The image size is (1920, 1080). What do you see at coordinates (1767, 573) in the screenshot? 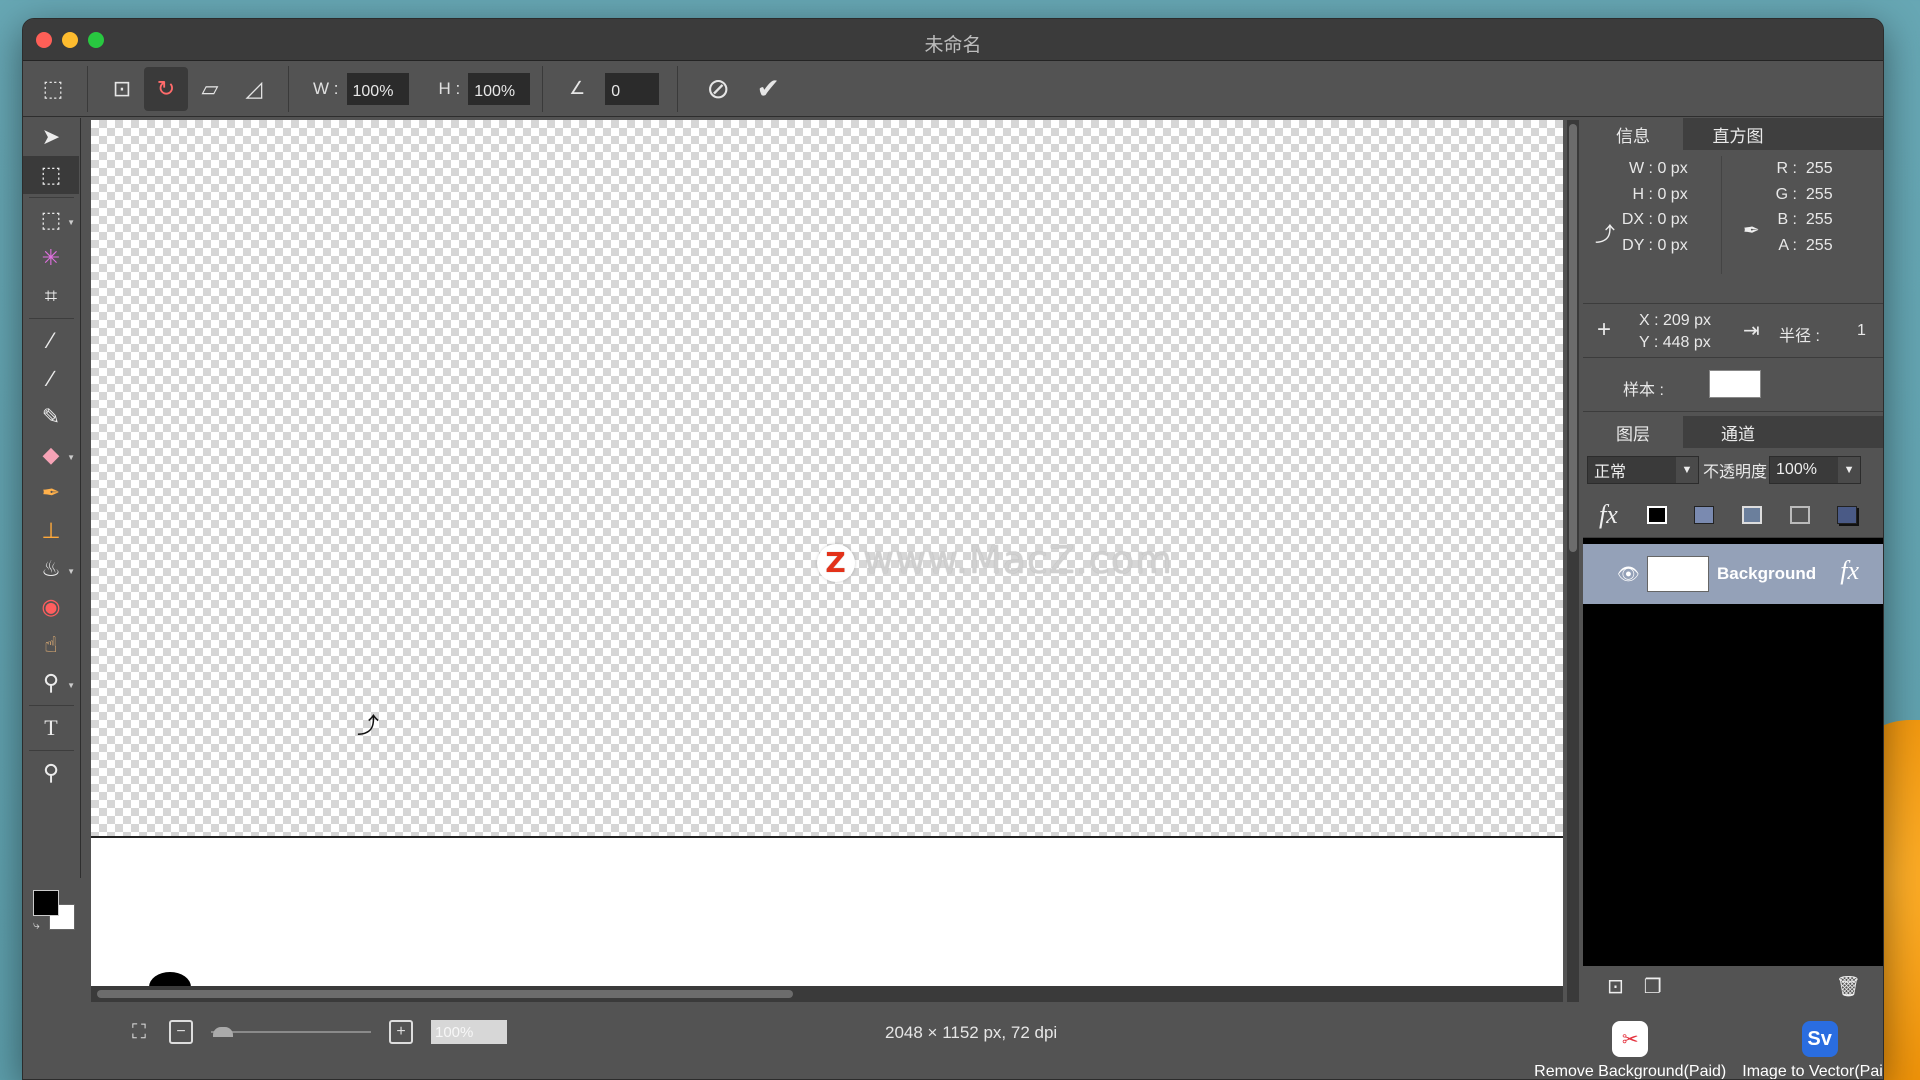
I see `layer-name: Background` at bounding box center [1767, 573].